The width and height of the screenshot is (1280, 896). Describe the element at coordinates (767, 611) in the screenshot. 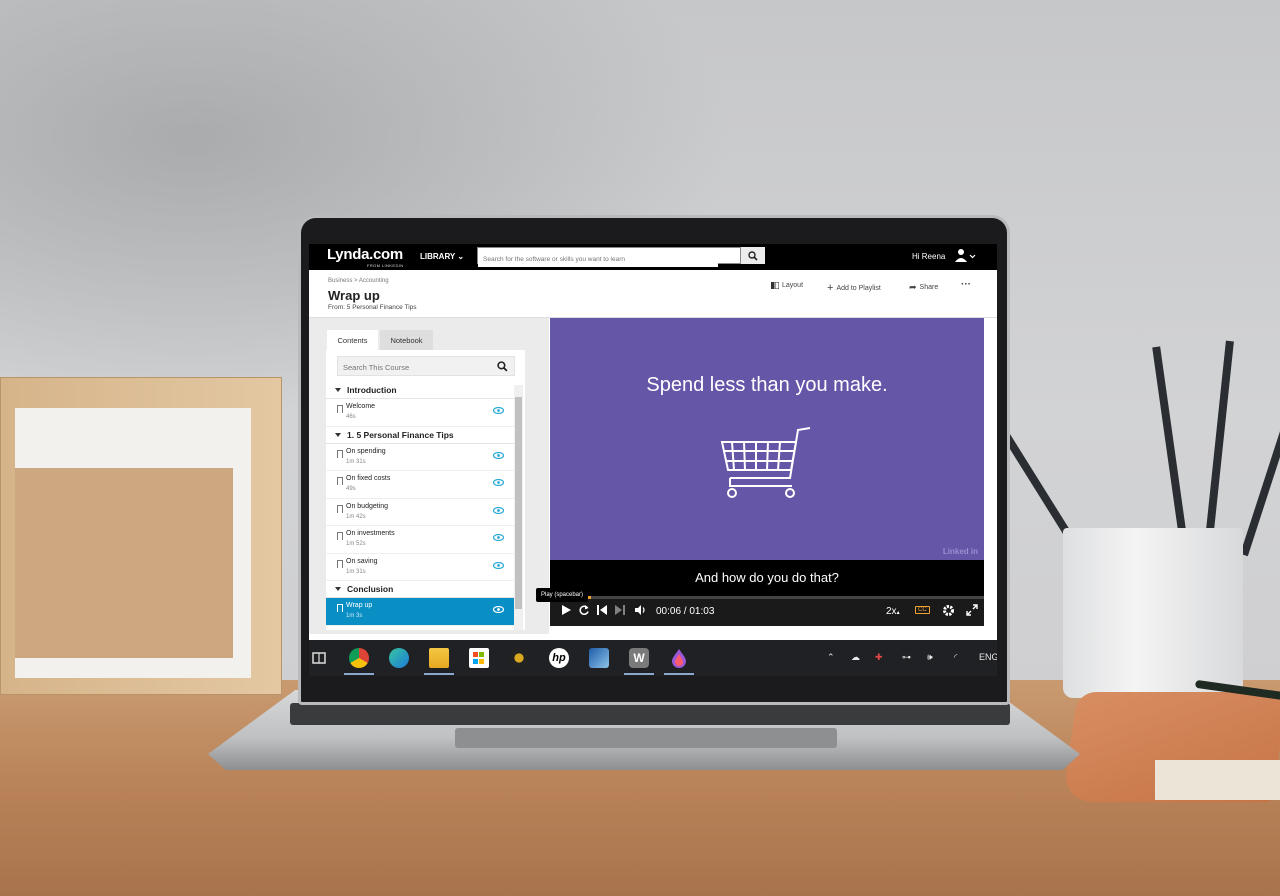

I see `player-controls: 00:06 / 01:03 2x▴ CC` at that location.